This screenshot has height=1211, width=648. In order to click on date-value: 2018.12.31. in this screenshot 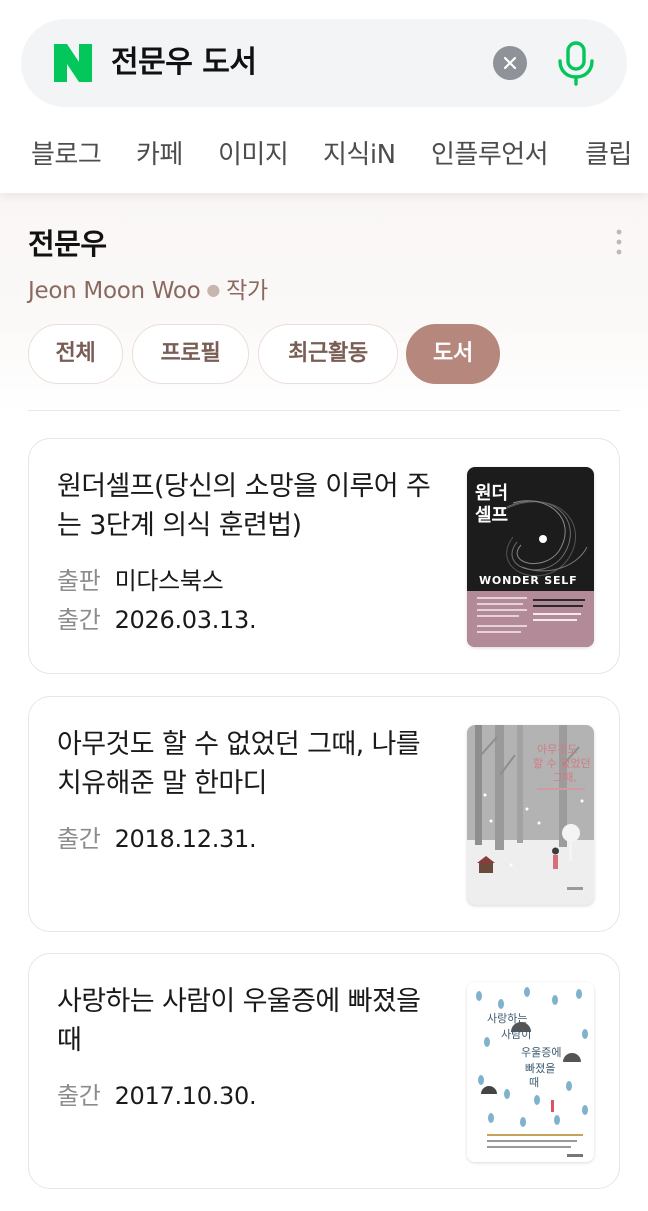, I will do `click(185, 839)`.